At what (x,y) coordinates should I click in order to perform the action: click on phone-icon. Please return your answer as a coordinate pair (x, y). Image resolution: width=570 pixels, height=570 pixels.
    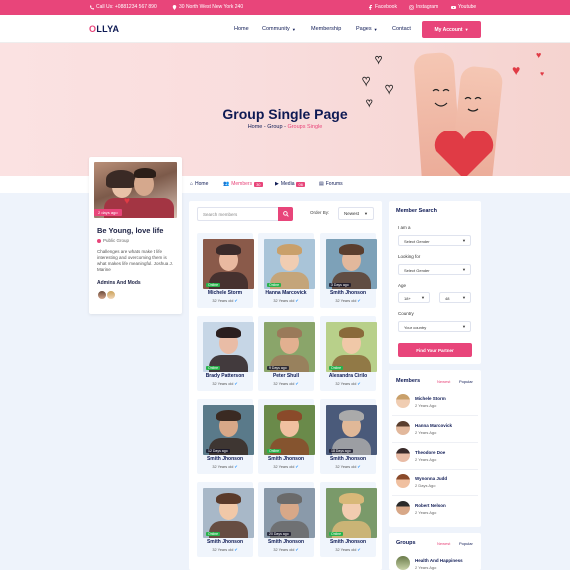
    Looking at the image, I should click on (92, 7).